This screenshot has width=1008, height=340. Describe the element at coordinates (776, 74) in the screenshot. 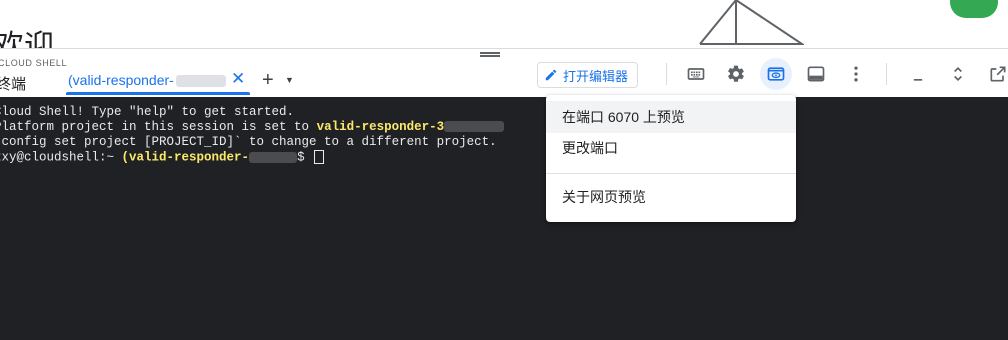

I see `web-preview-icon` at that location.